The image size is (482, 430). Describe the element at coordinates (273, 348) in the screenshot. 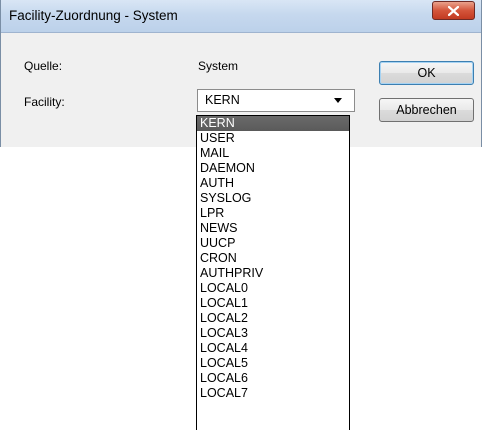

I see `dropdown-option: LOCAL4` at that location.